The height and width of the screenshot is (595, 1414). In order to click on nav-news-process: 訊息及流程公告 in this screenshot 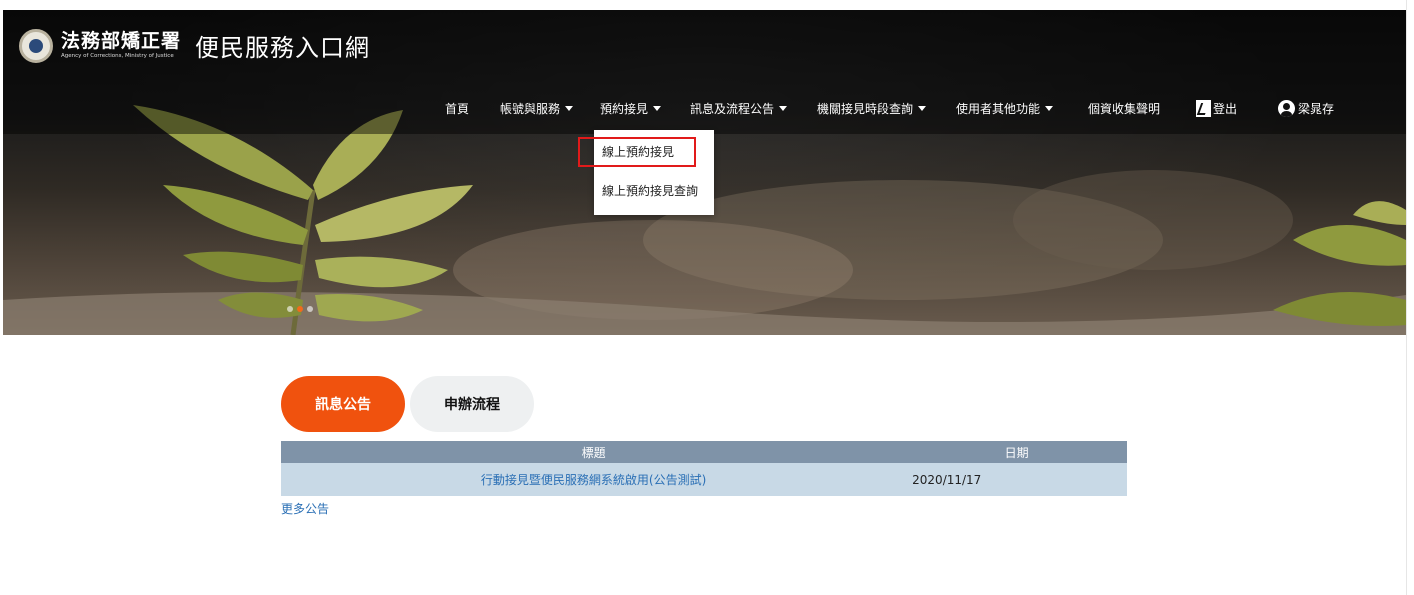, I will do `click(739, 108)`.